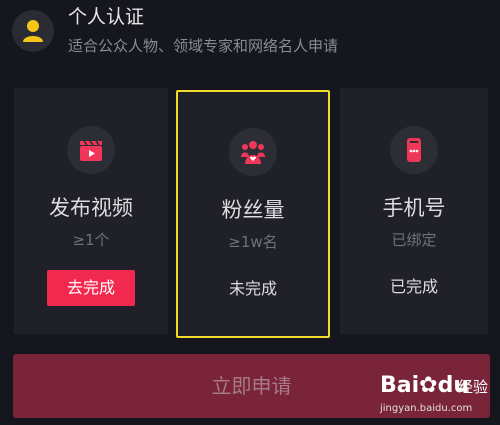 The height and width of the screenshot is (425, 500). Describe the element at coordinates (203, 46) in the screenshot. I see `page-subtitle: 适合公众人物、领域专家和网络名人申请` at that location.